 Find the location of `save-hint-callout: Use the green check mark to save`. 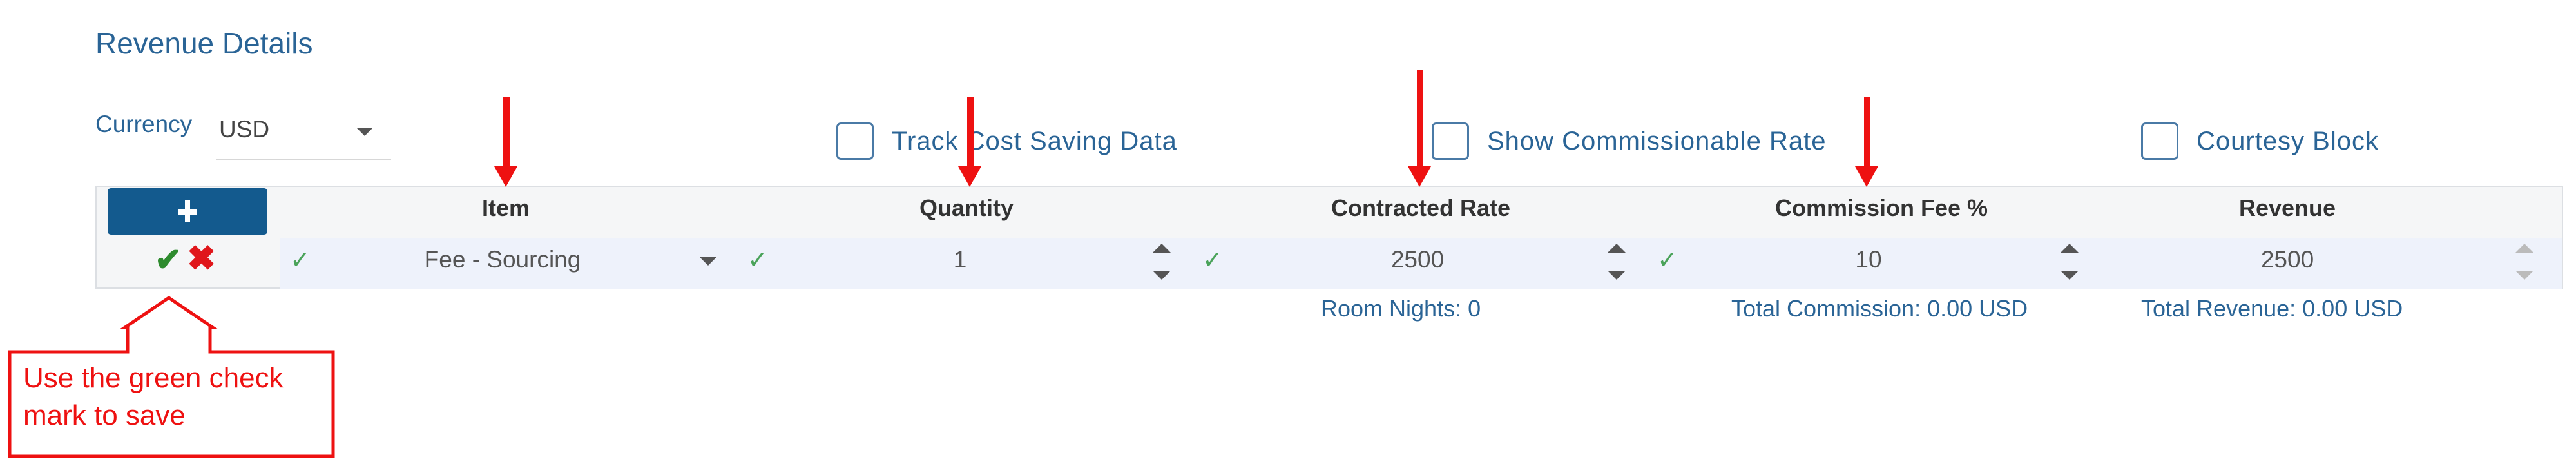

save-hint-callout: Use the green check mark to save is located at coordinates (172, 377).